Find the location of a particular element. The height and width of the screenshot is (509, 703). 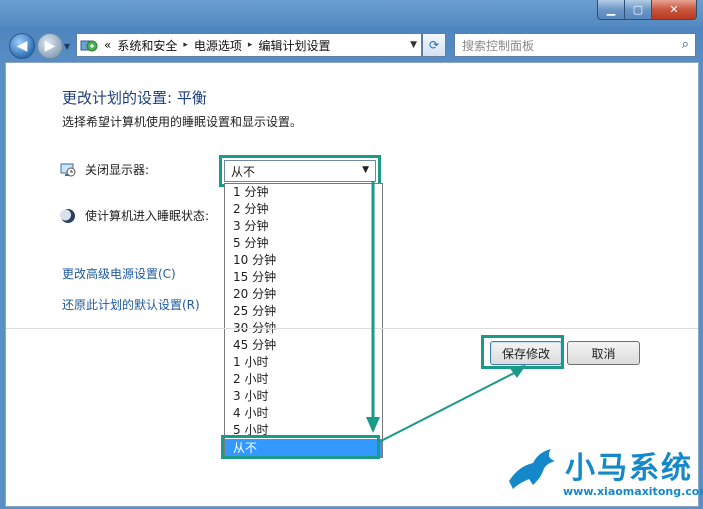

close-button: ✕ is located at coordinates (674, 10).